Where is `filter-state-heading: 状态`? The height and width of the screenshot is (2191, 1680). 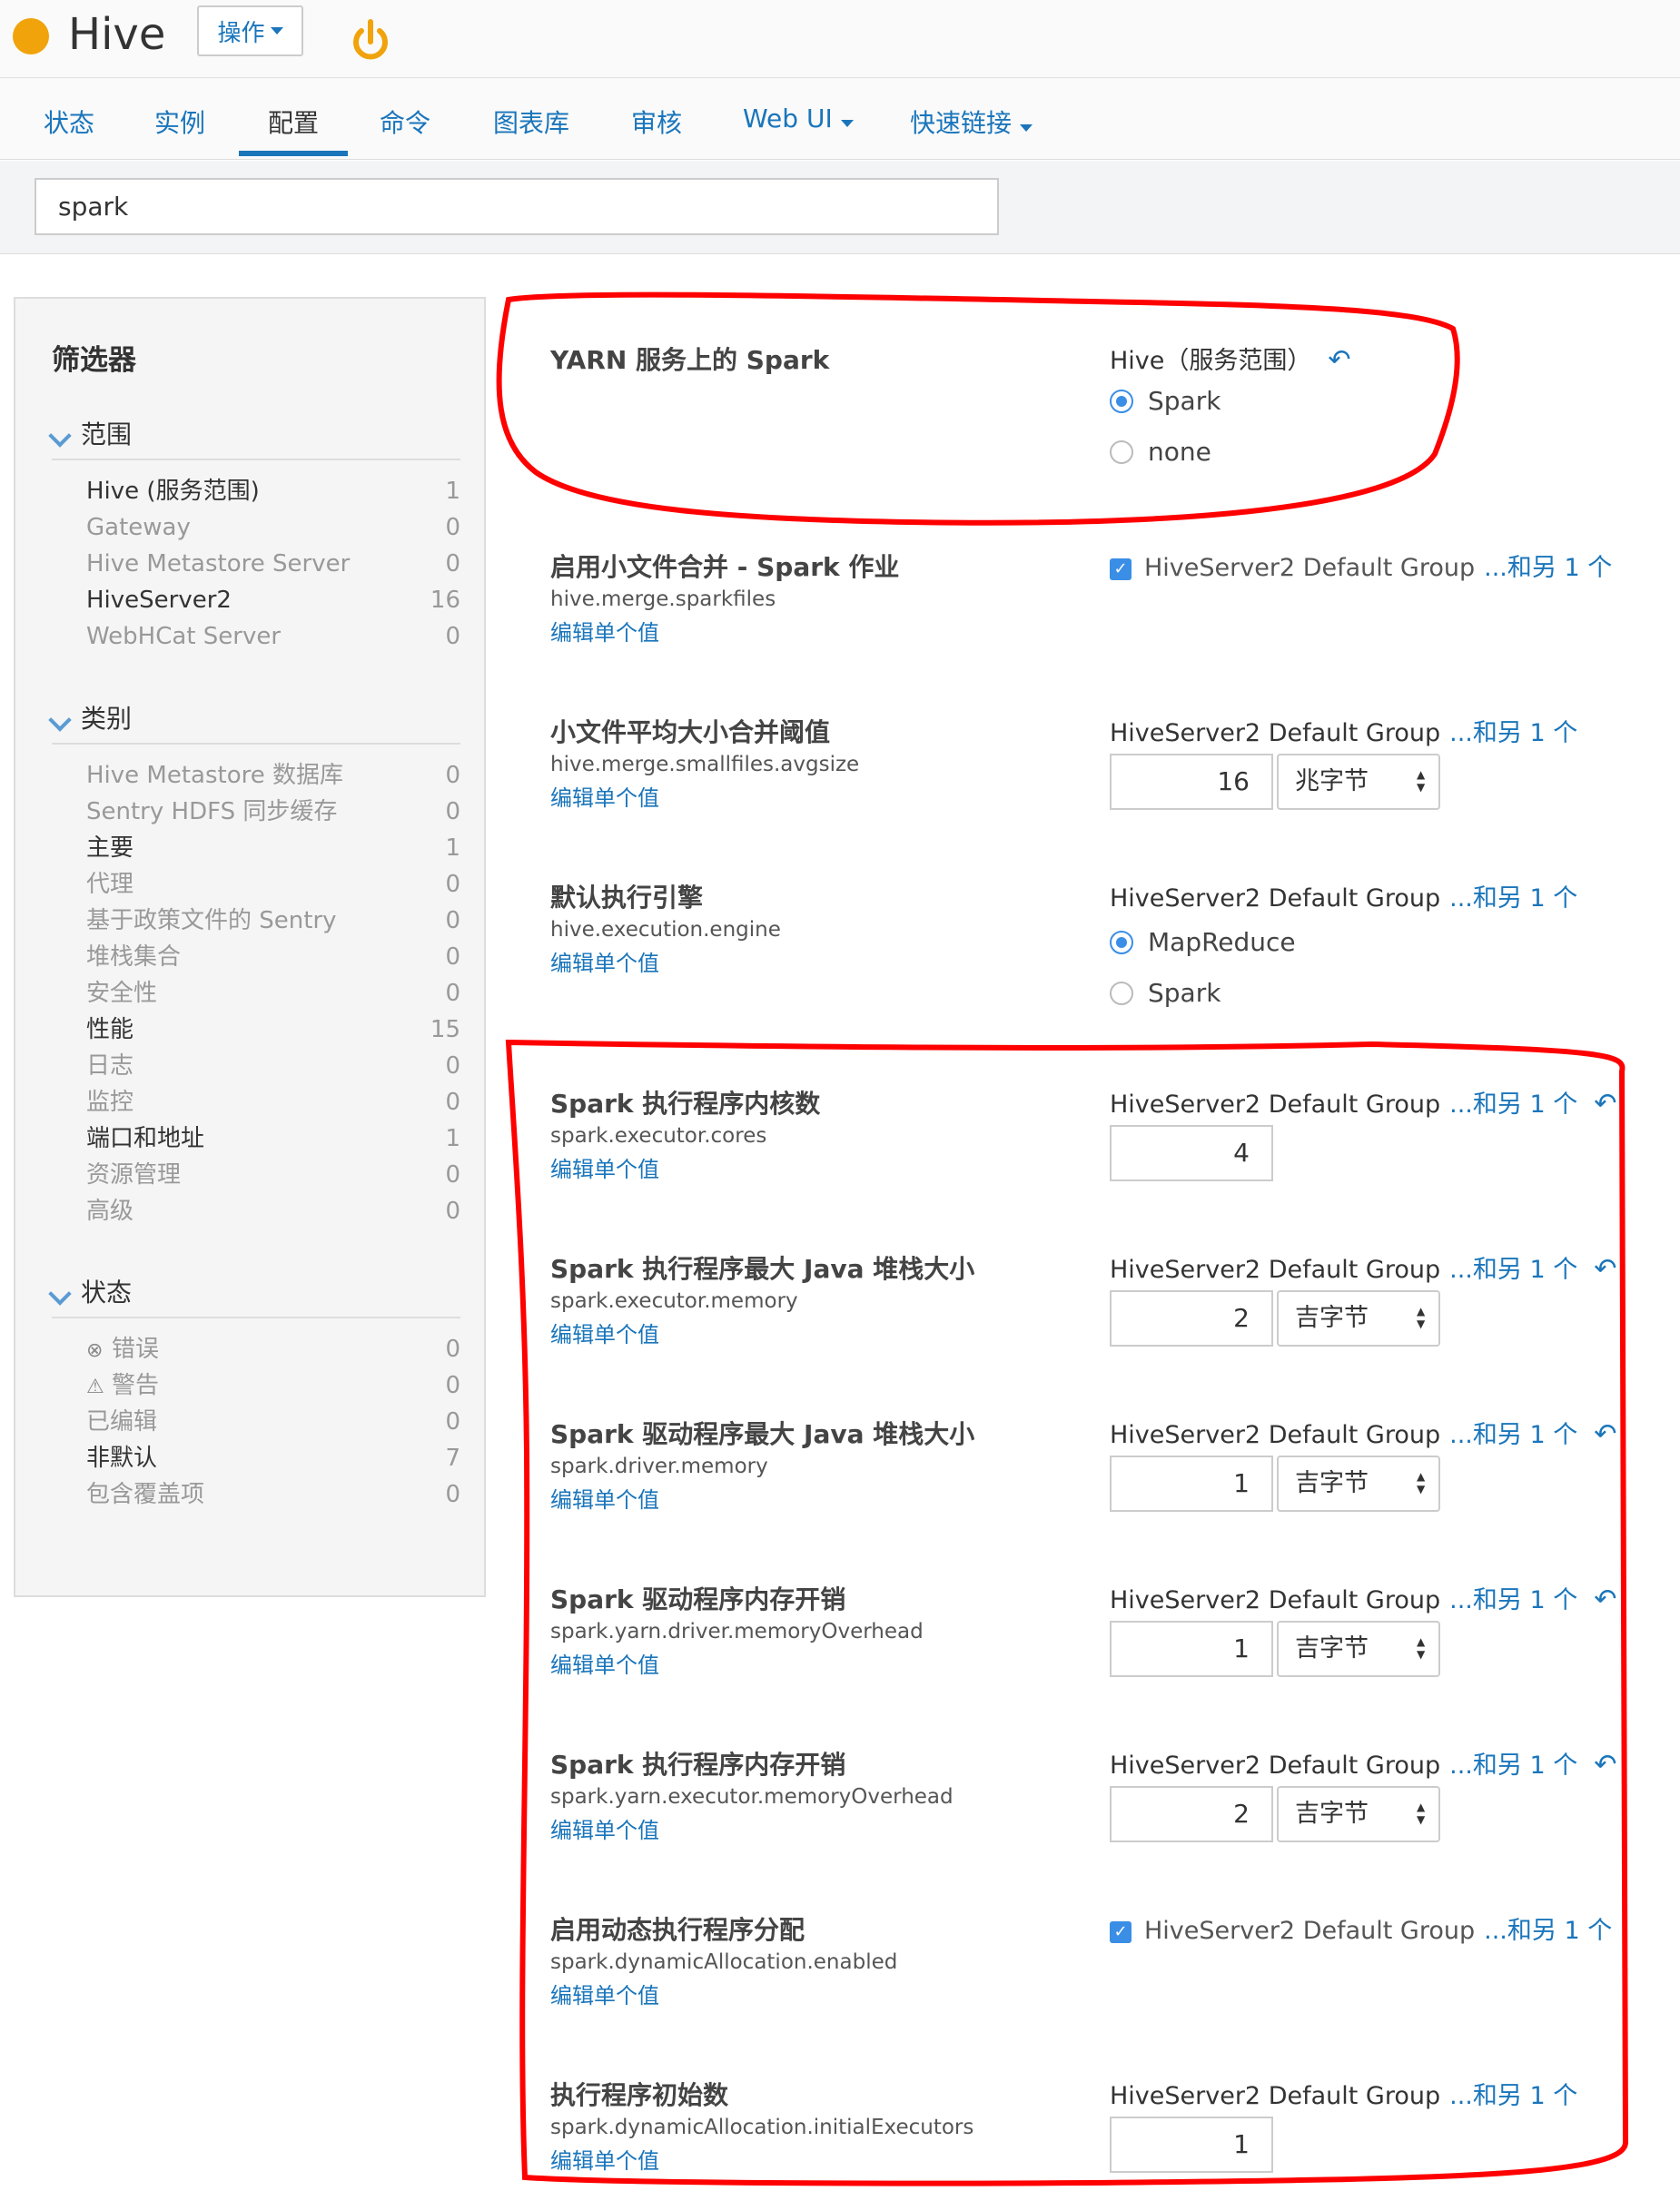
filter-state-heading: 状态 is located at coordinates (254, 1296).